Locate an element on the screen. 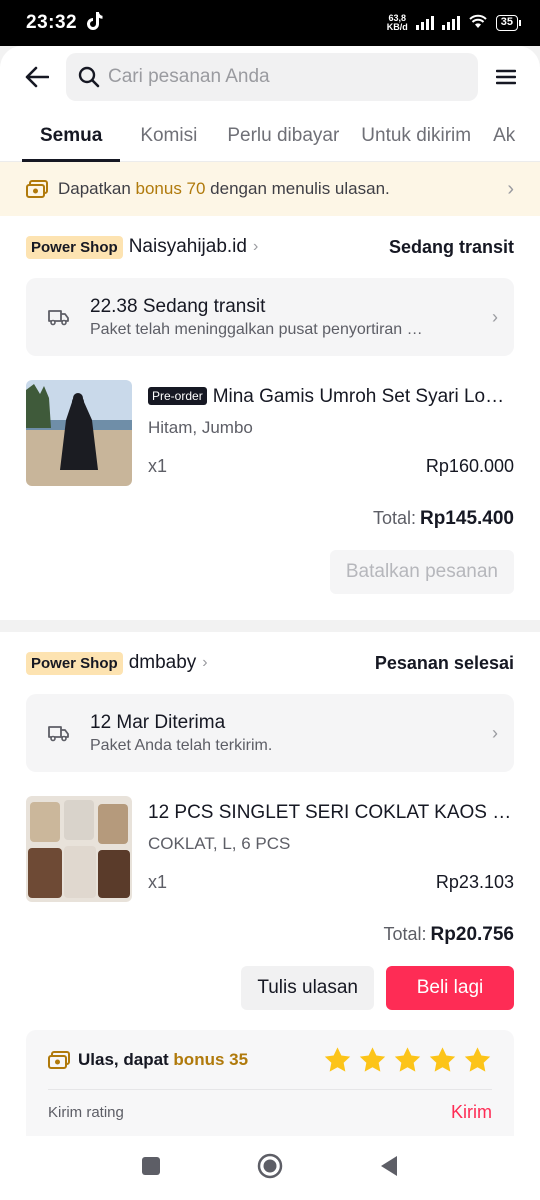 This screenshot has height=1200, width=540. tab-partial: Ak is located at coordinates (504, 143).